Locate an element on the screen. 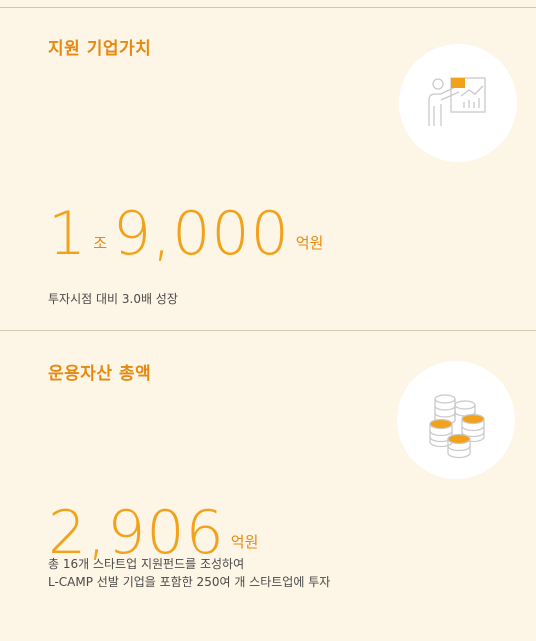 The height and width of the screenshot is (641, 536). aum-figure: 2,906 억원 is located at coordinates (156, 533).